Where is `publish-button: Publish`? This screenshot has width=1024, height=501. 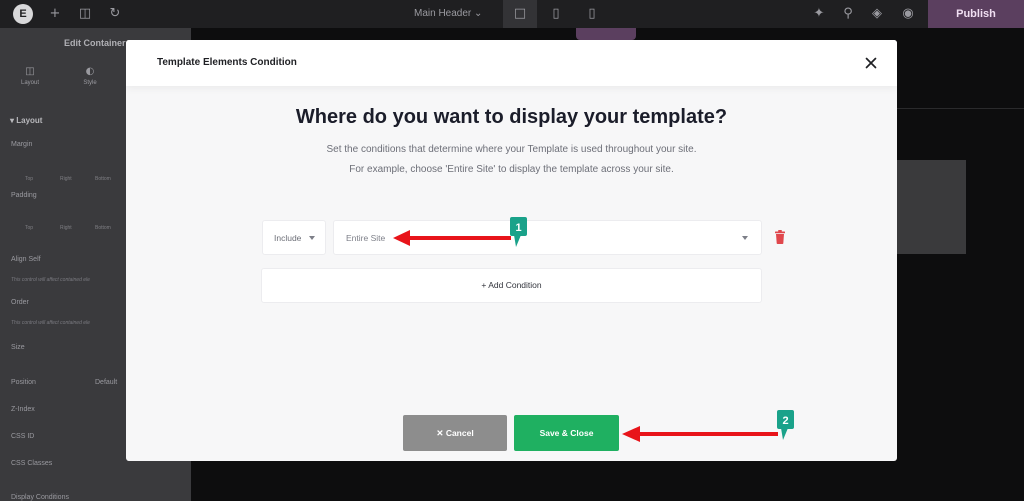
publish-button: Publish is located at coordinates (976, 14).